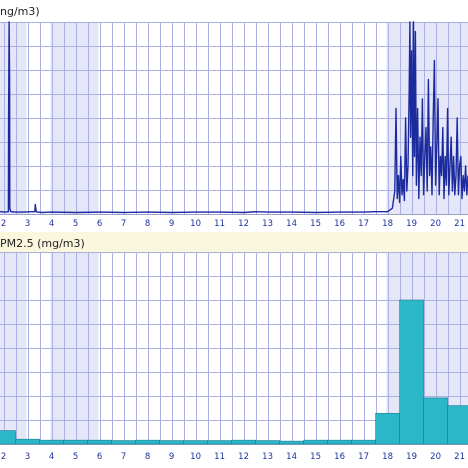 The width and height of the screenshot is (468, 468). I want to click on top-tick-label-11: 11, so click(219, 224).